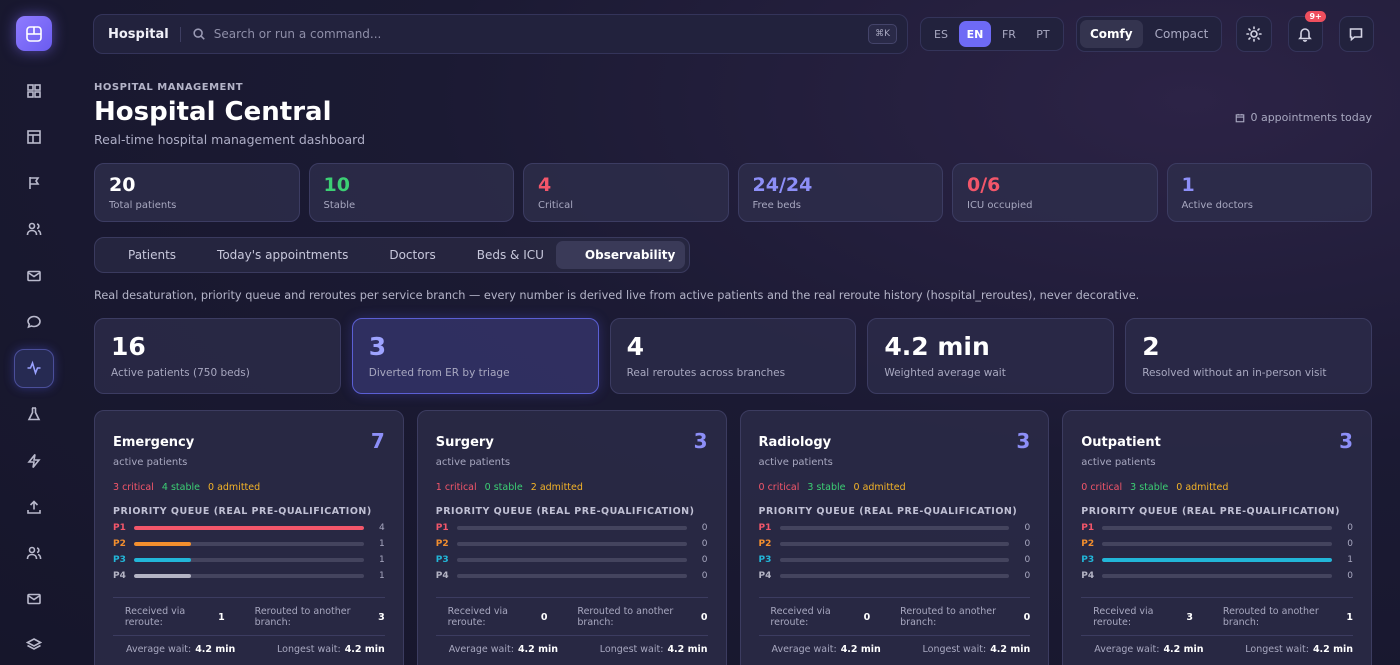 The width and height of the screenshot is (1400, 665). What do you see at coordinates (34, 506) in the screenshot?
I see `sidebar-item-upload` at bounding box center [34, 506].